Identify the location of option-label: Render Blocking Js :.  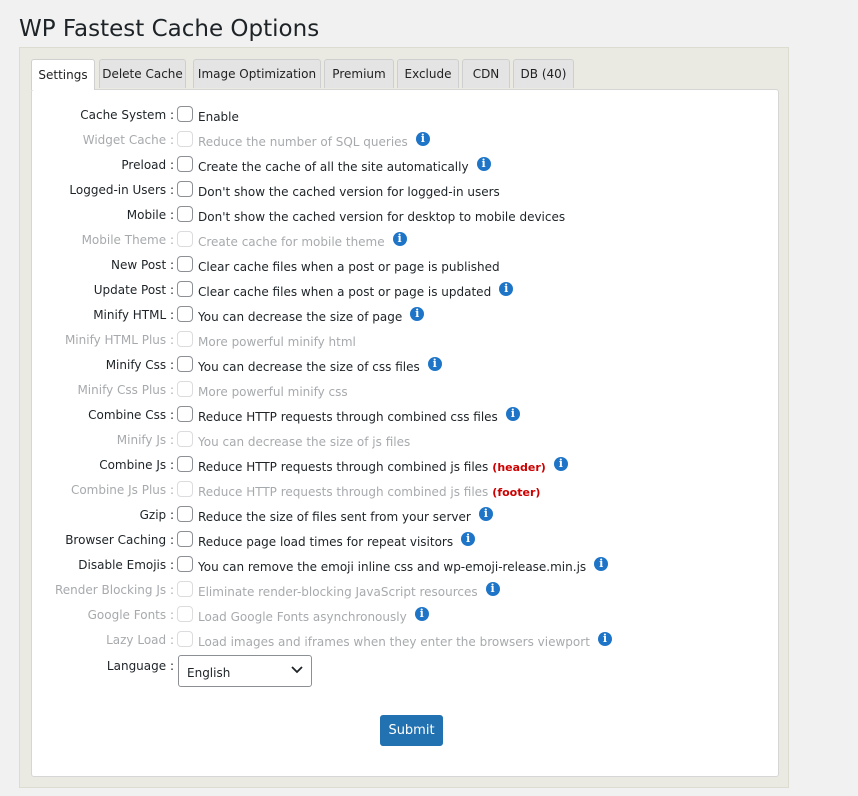
(114, 590).